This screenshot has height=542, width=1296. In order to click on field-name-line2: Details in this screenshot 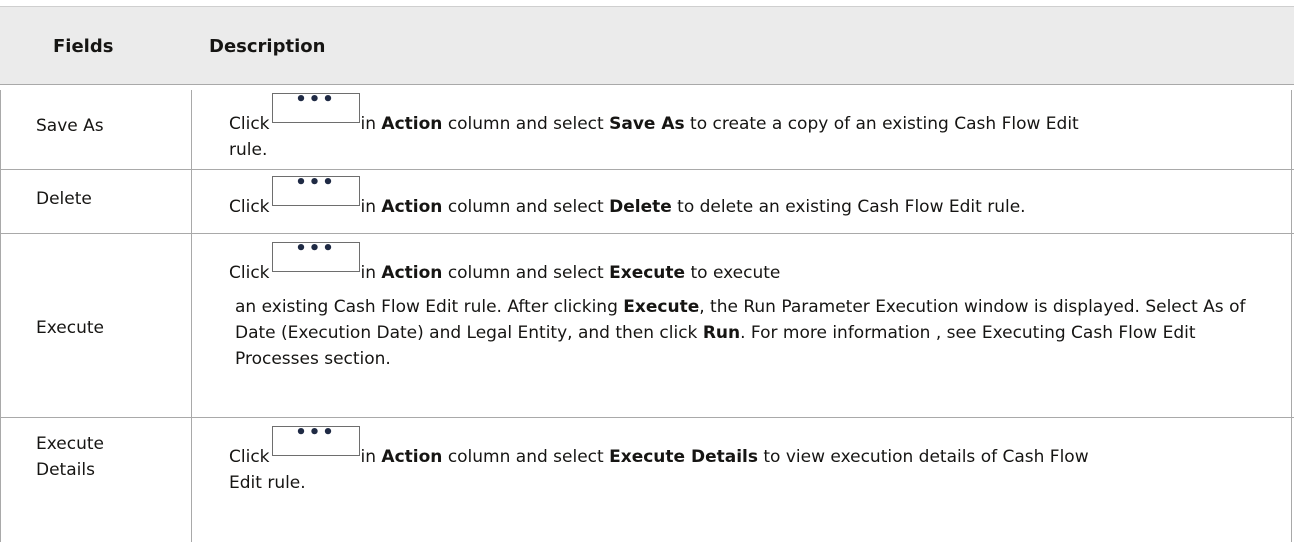, I will do `click(65, 470)`.